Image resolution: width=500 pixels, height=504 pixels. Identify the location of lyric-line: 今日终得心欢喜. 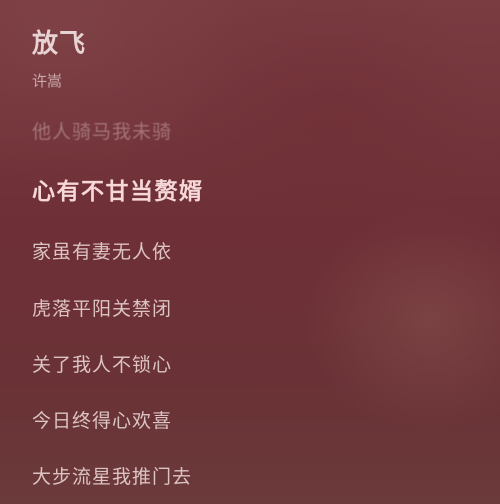
(102, 421).